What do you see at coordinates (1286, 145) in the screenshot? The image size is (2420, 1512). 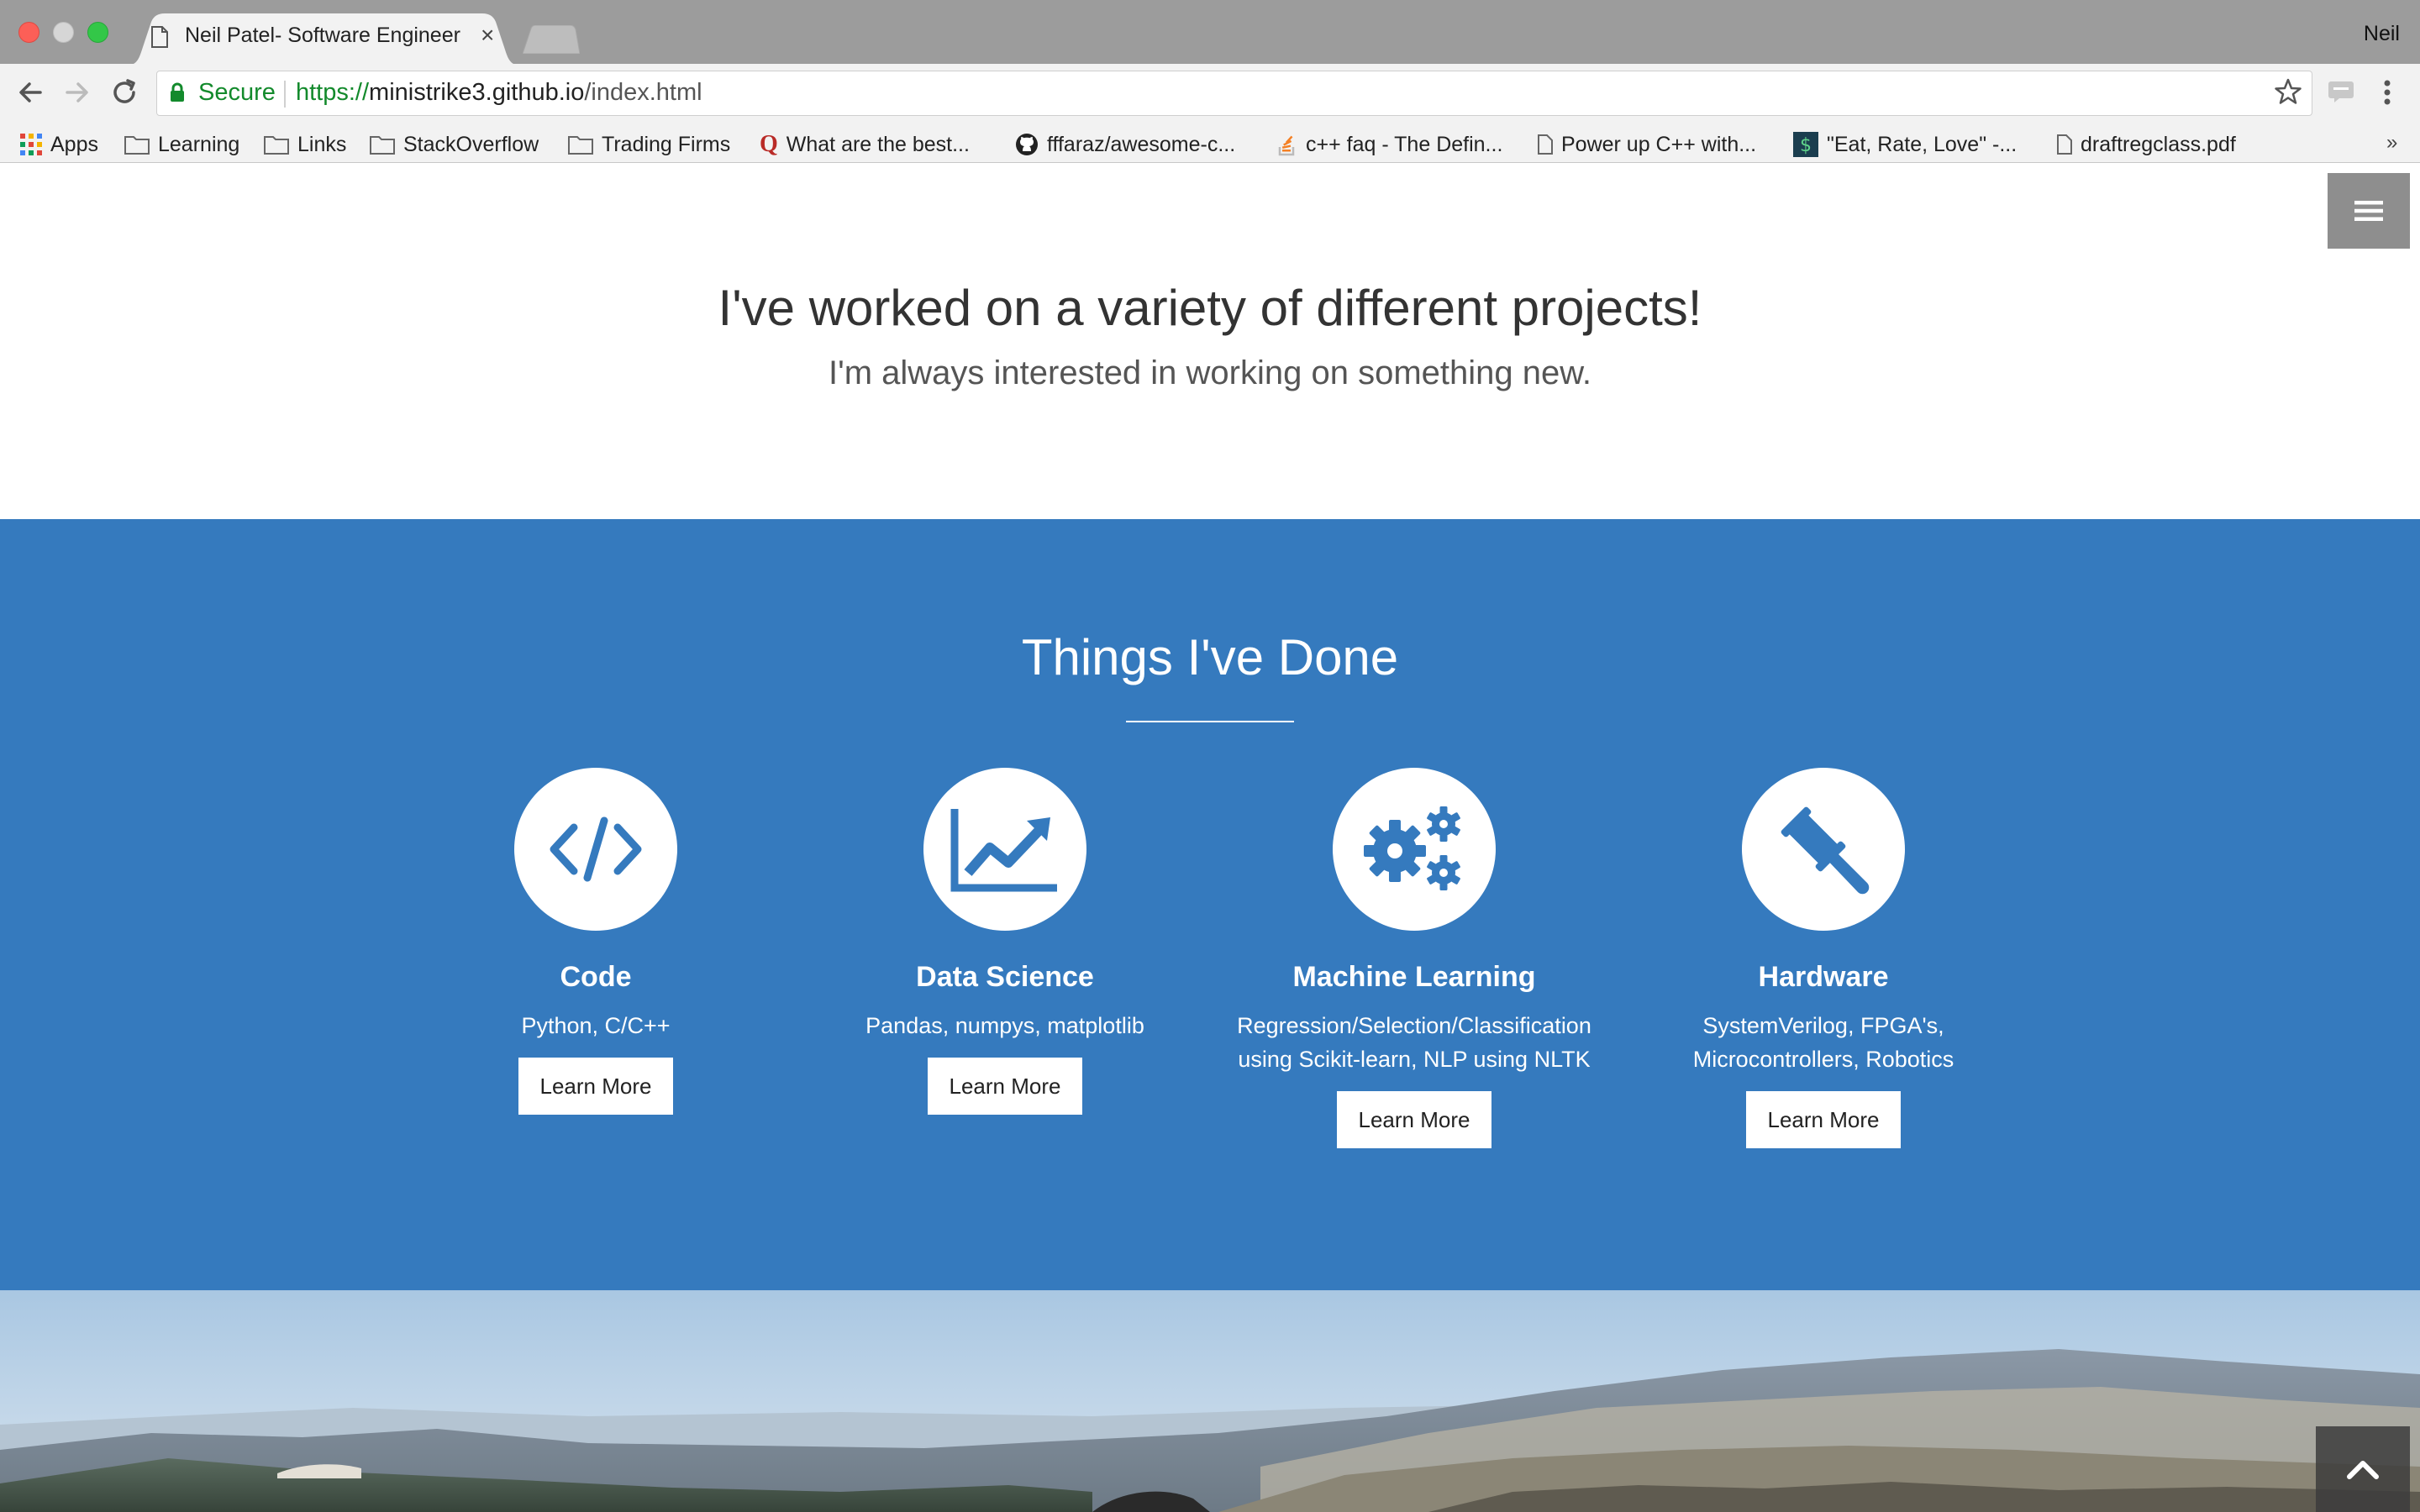 I see `stackoverflow-icon` at bounding box center [1286, 145].